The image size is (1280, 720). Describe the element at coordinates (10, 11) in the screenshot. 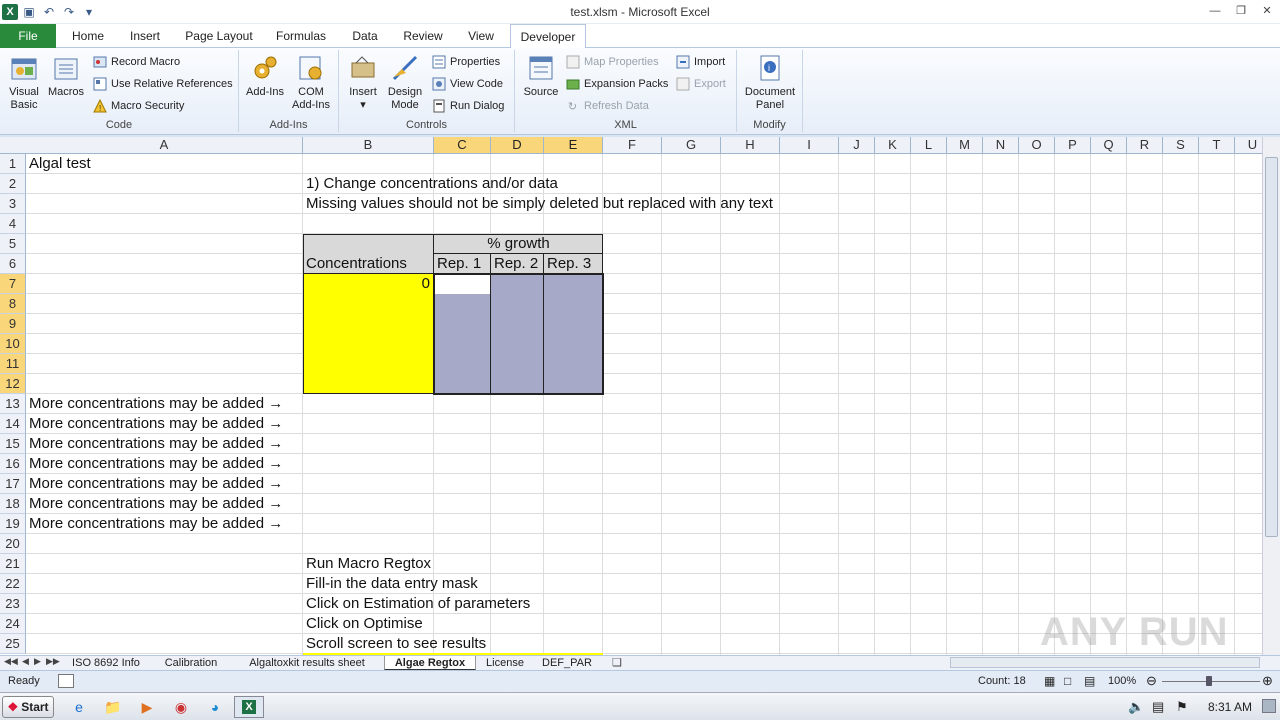

I see `excel-logo-icon: X` at that location.